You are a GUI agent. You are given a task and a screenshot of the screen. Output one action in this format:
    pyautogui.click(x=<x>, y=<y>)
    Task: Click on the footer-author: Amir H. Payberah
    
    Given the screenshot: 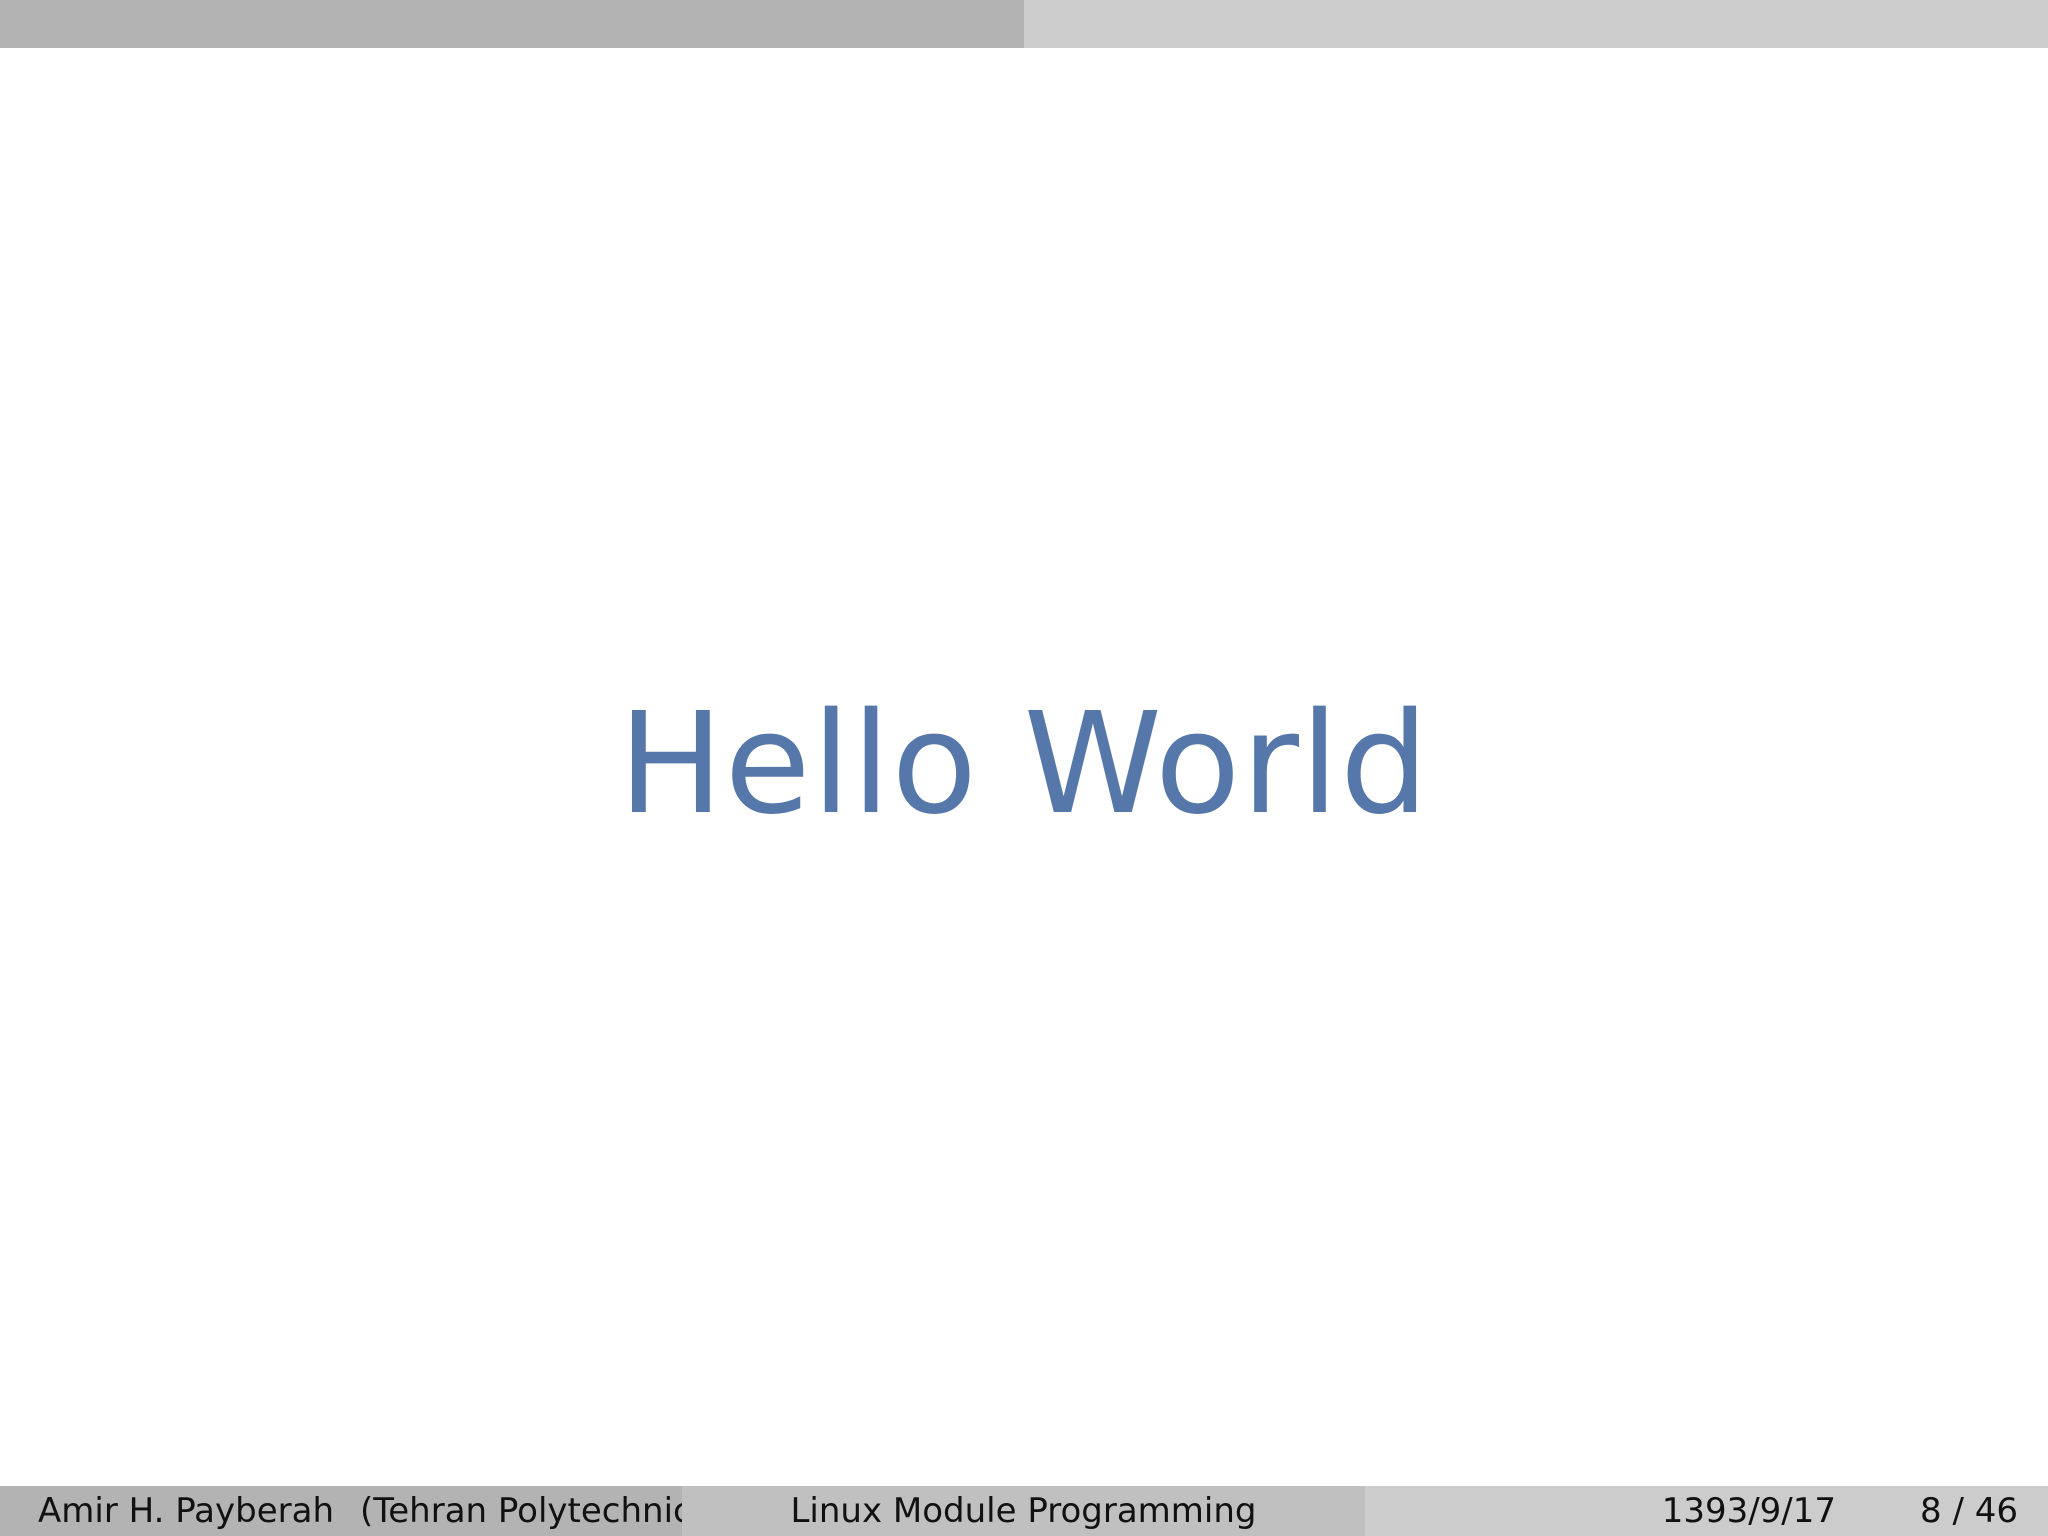 What is the action you would take?
    pyautogui.click(x=186, y=1511)
    